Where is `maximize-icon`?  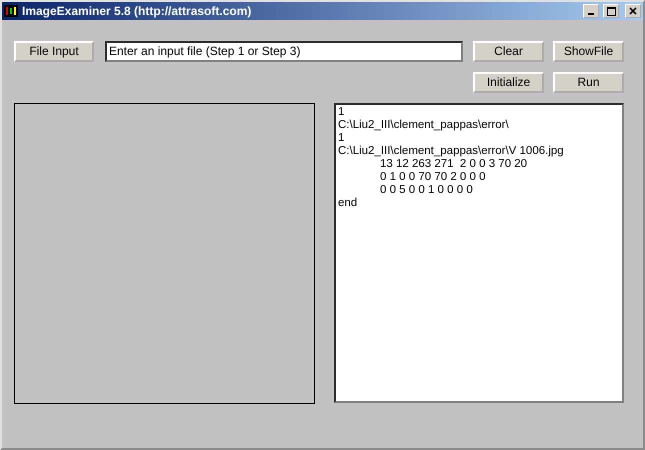
maximize-icon is located at coordinates (611, 11).